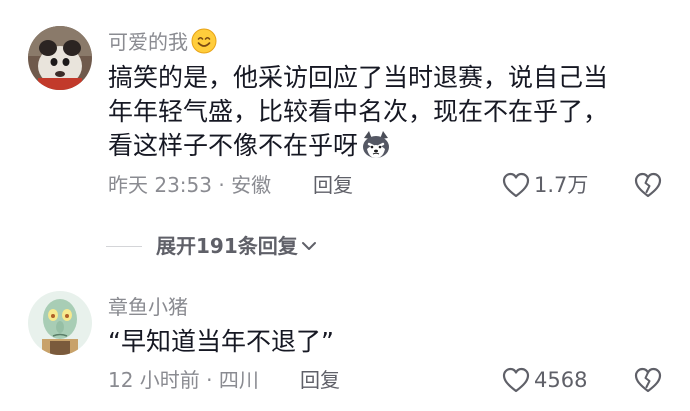 The height and width of the screenshot is (411, 690). I want to click on like-count: 1.7万, so click(561, 185).